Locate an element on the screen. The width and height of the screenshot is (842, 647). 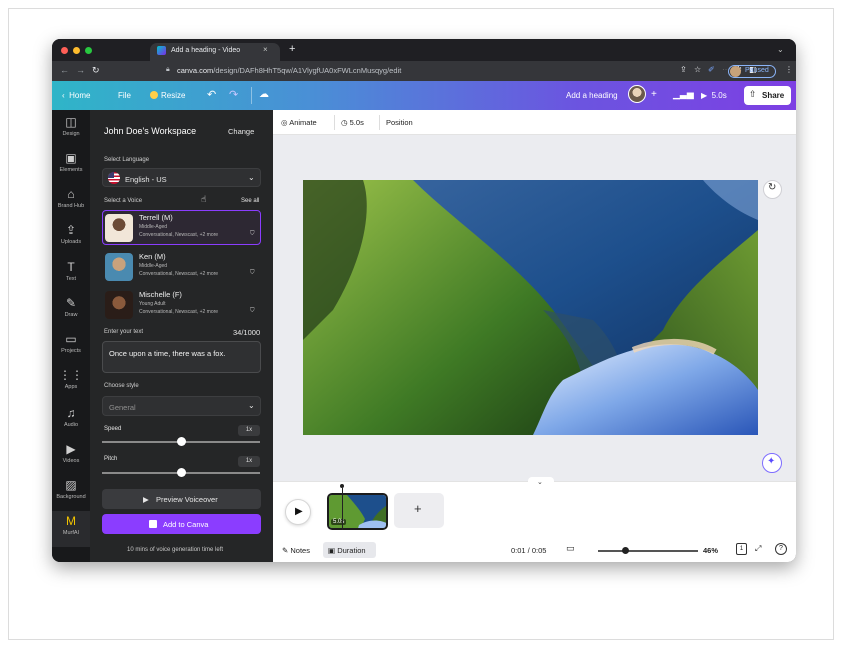
rail-label: Background is located at coordinates (71, 497).